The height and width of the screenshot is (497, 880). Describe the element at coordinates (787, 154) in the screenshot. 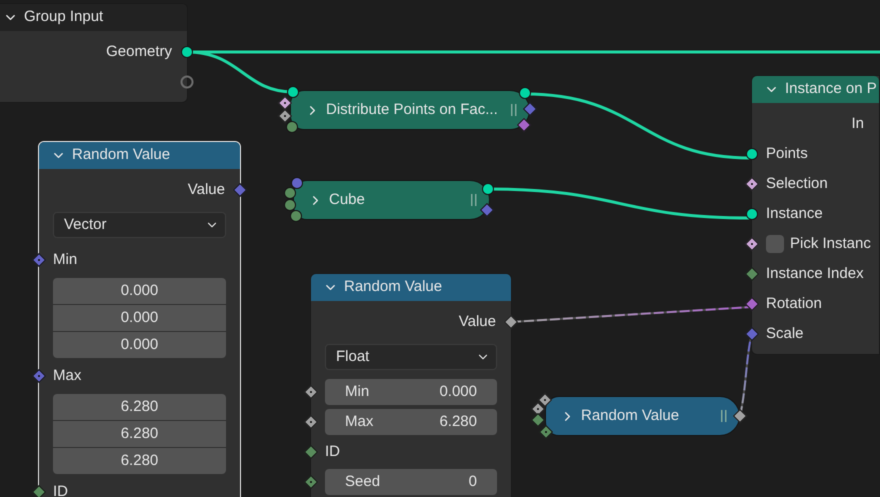

I see `socket-label: Points` at that location.